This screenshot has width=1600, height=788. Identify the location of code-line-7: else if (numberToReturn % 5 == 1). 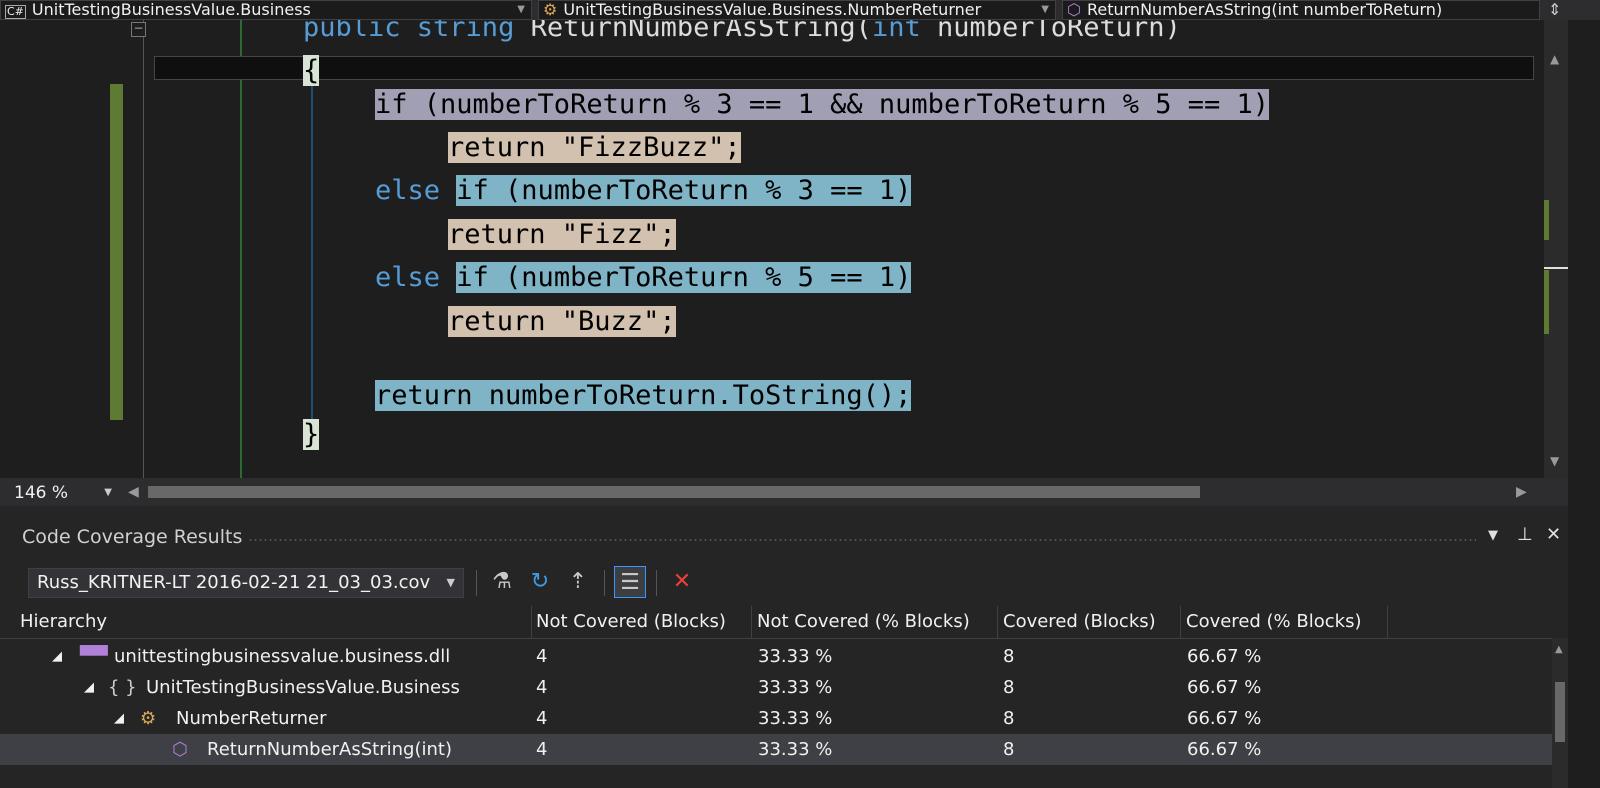
(643, 277).